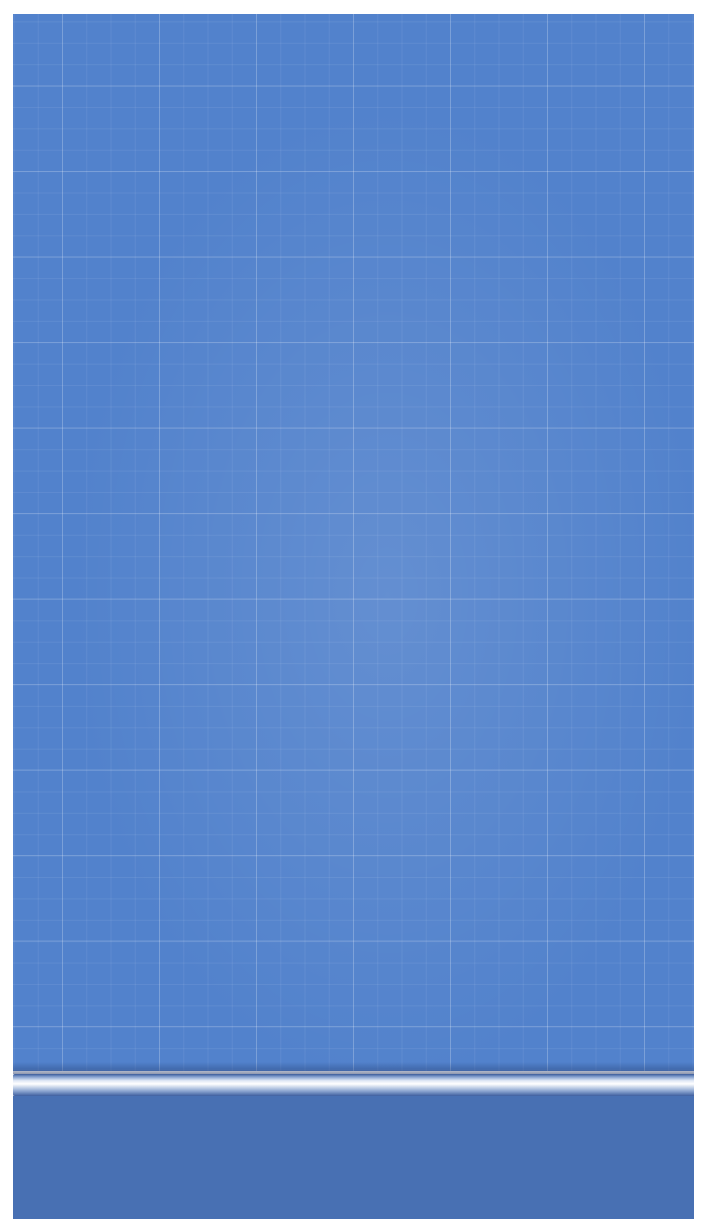  Describe the element at coordinates (353, 1085) in the screenshot. I see `glossy-shelf-divider` at that location.